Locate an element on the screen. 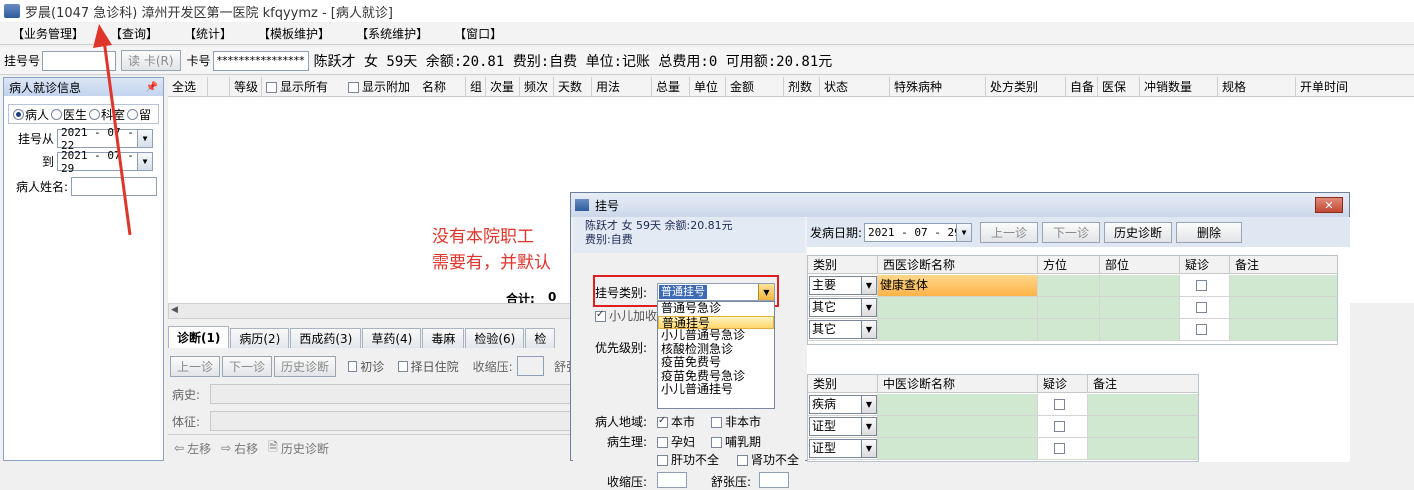  first-visit-checkbox is located at coordinates (353, 366).